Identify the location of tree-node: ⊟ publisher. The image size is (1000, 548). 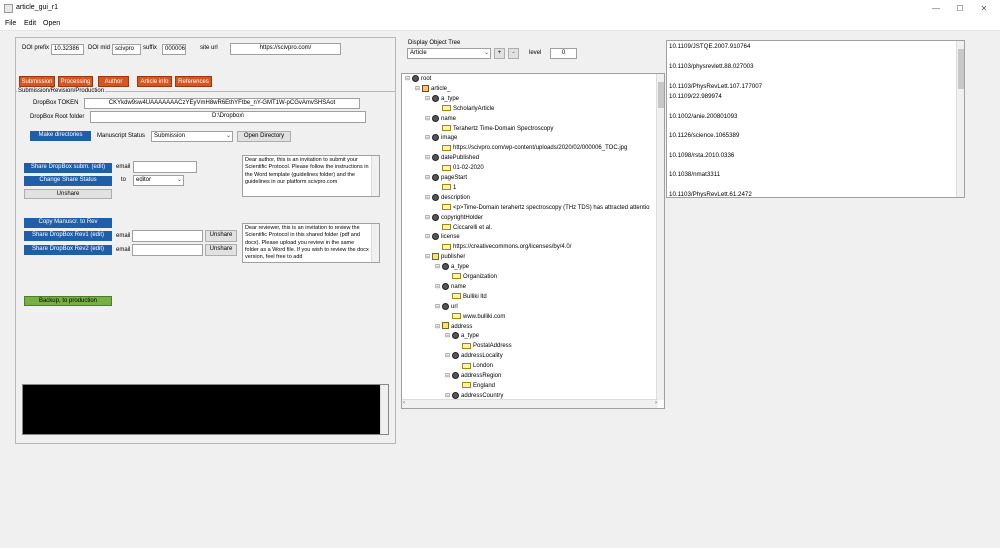
(445, 257).